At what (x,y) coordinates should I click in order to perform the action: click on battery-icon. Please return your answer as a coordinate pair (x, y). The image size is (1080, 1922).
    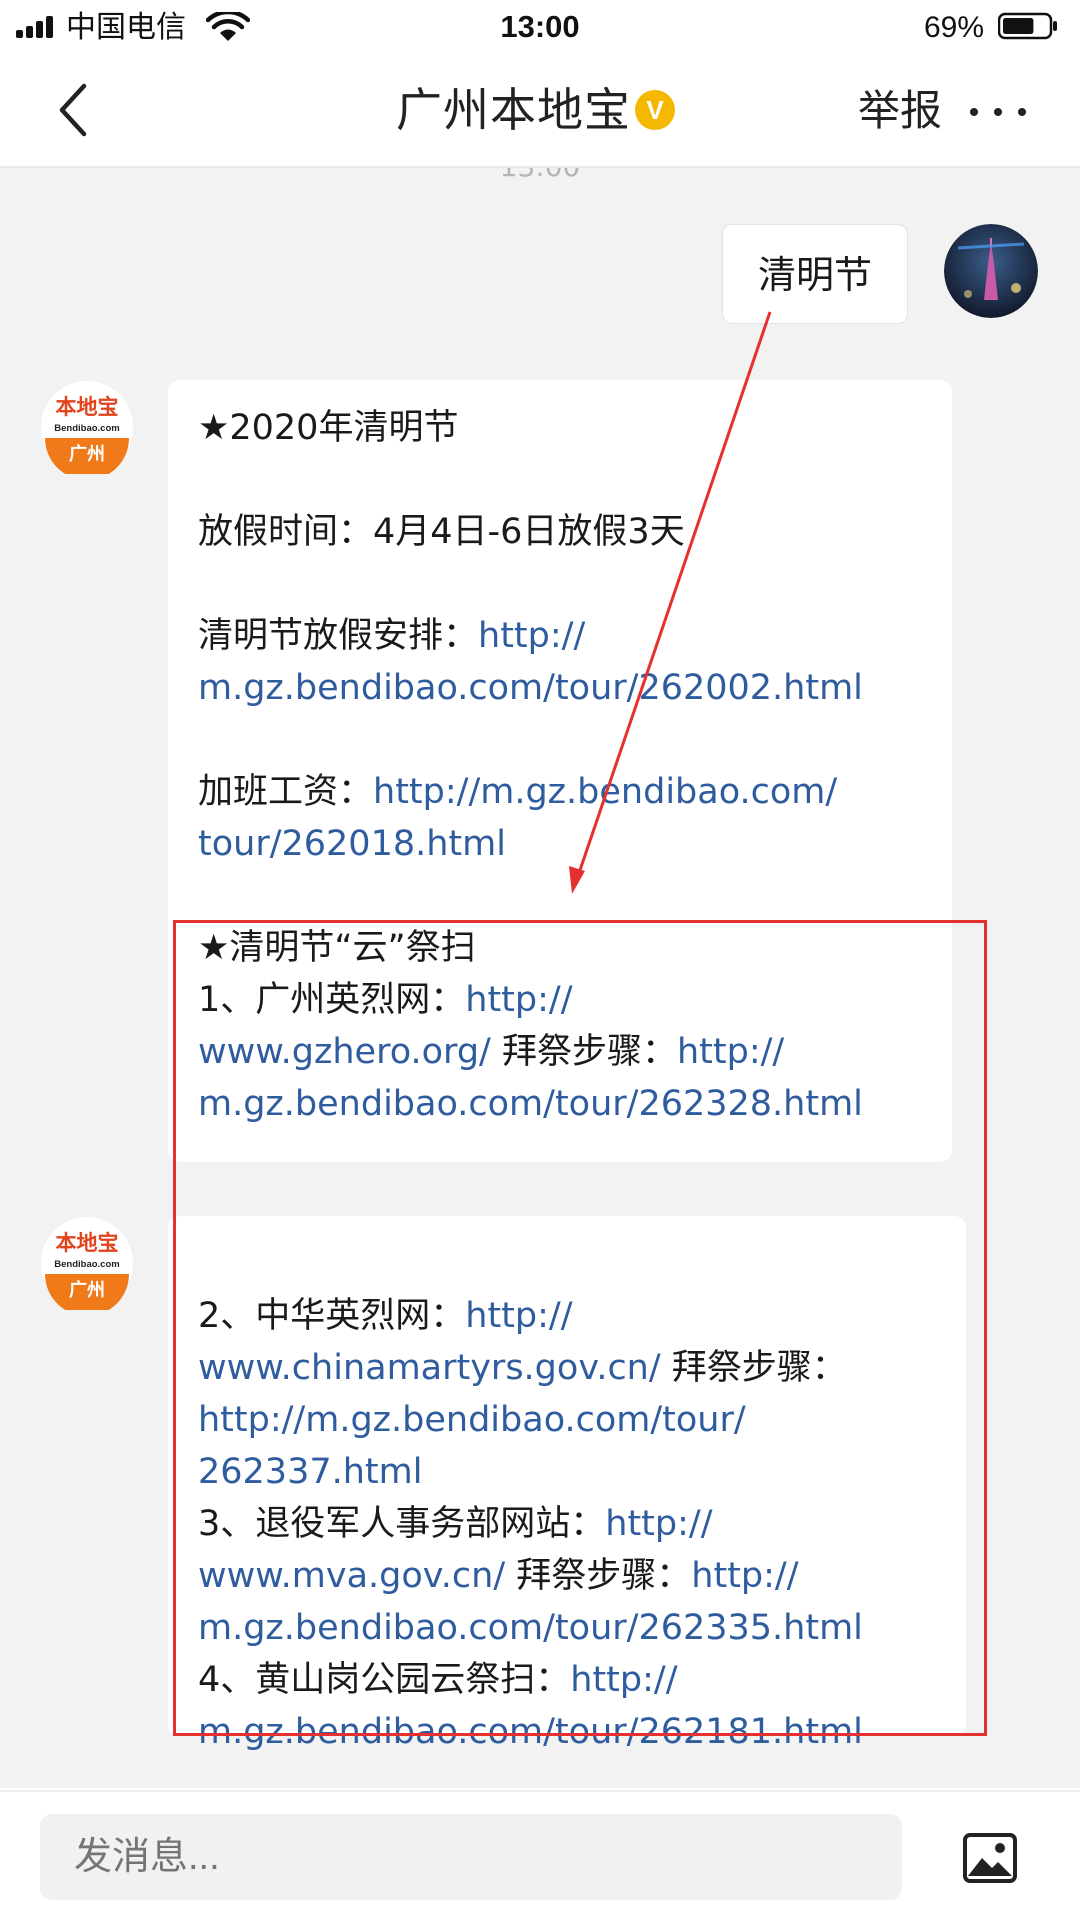
    Looking at the image, I should click on (1027, 26).